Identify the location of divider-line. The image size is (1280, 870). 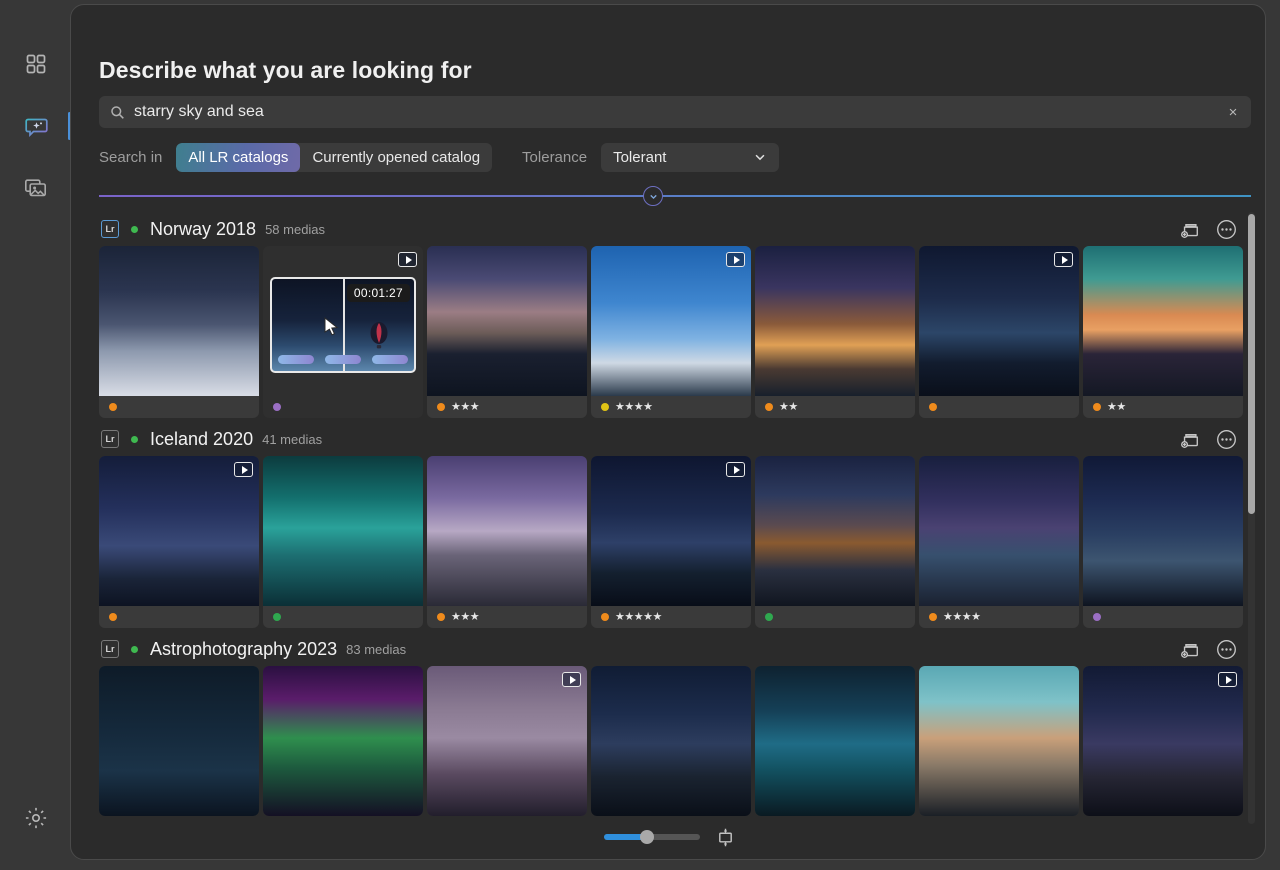
(675, 196).